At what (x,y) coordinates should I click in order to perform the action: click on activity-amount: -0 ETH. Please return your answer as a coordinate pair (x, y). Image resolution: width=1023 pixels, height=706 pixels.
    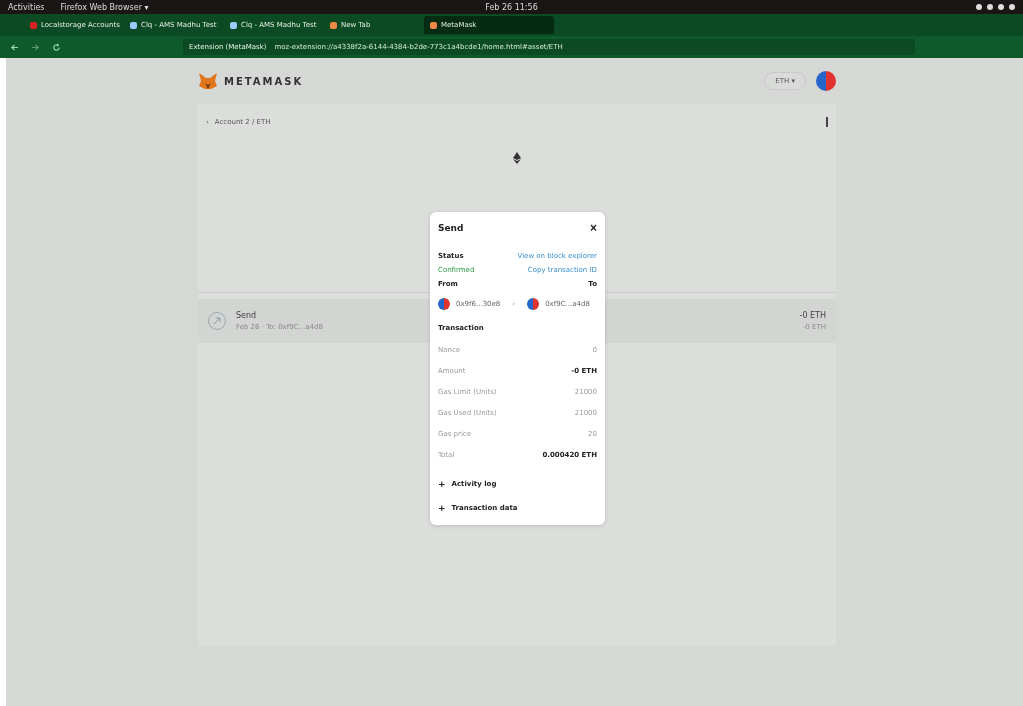
    Looking at the image, I should click on (812, 315).